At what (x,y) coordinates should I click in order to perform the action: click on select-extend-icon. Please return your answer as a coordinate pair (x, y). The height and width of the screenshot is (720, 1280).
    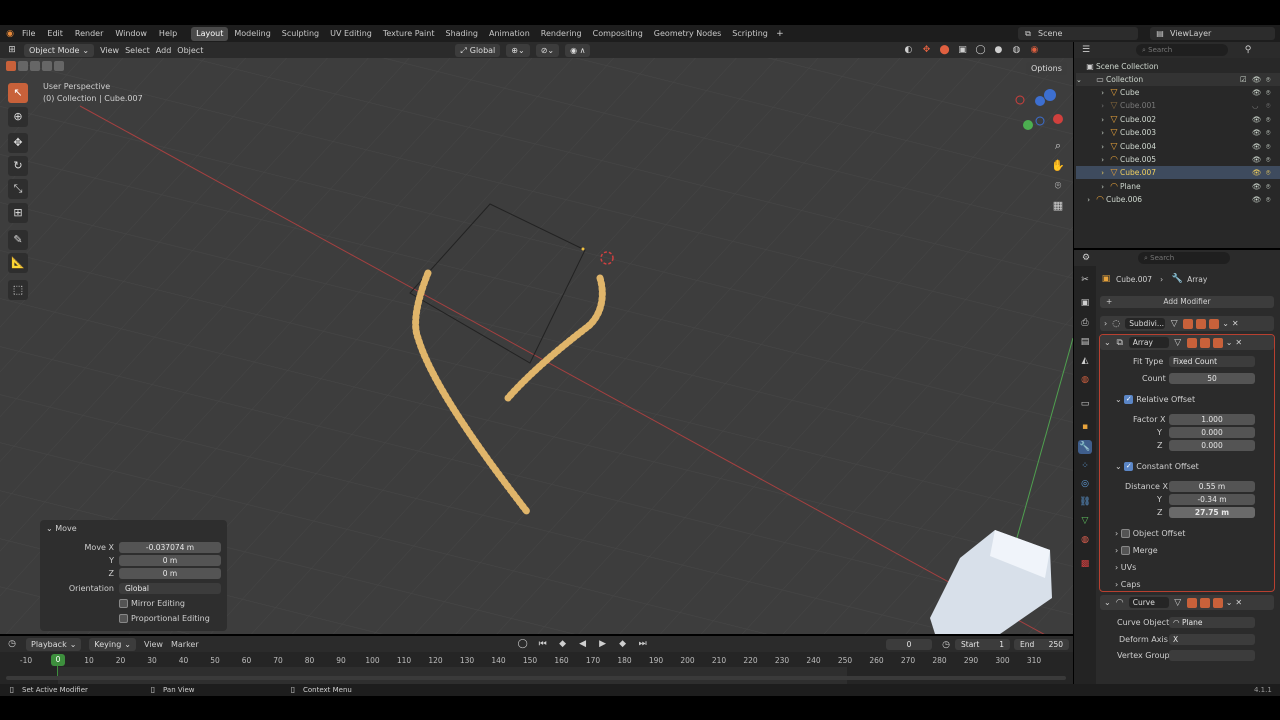
    Looking at the image, I should click on (23, 66).